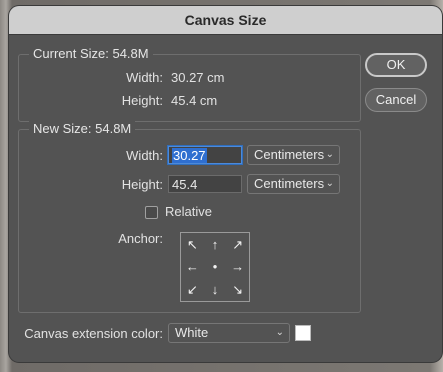  Describe the element at coordinates (144, 155) in the screenshot. I see `new-width-label: Width:` at that location.